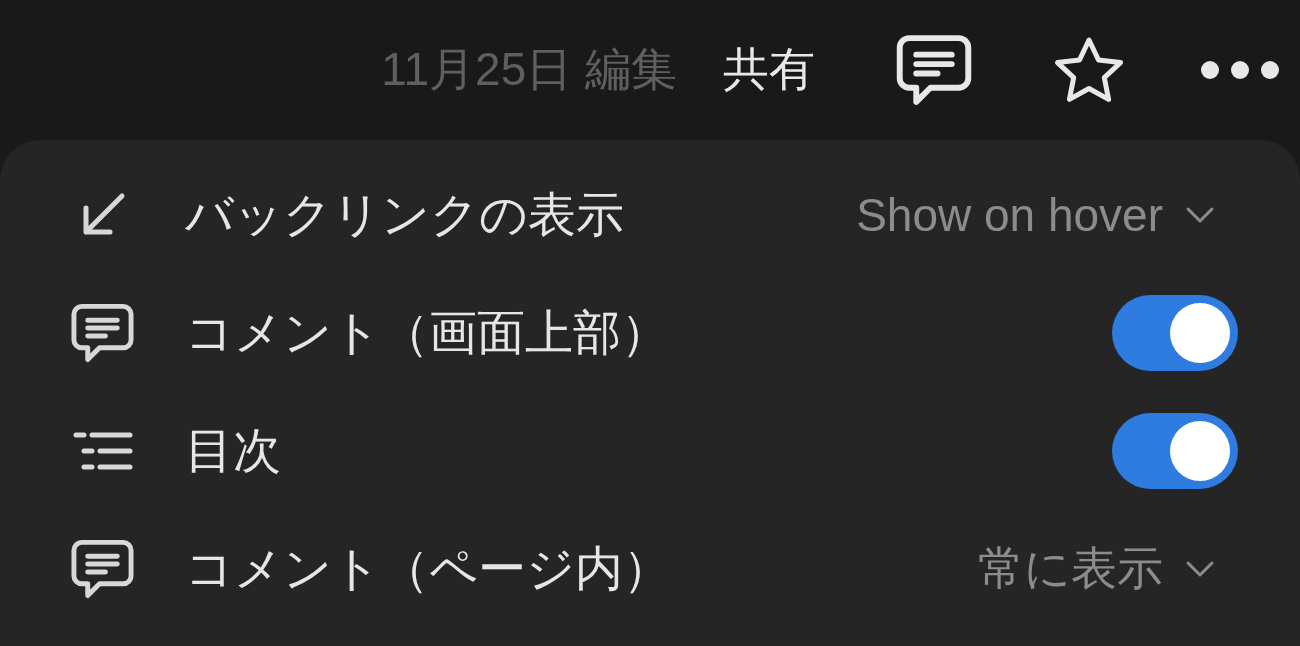 The width and height of the screenshot is (1300, 646). What do you see at coordinates (1047, 215) in the screenshot?
I see `option-dropdown: Show on hover` at bounding box center [1047, 215].